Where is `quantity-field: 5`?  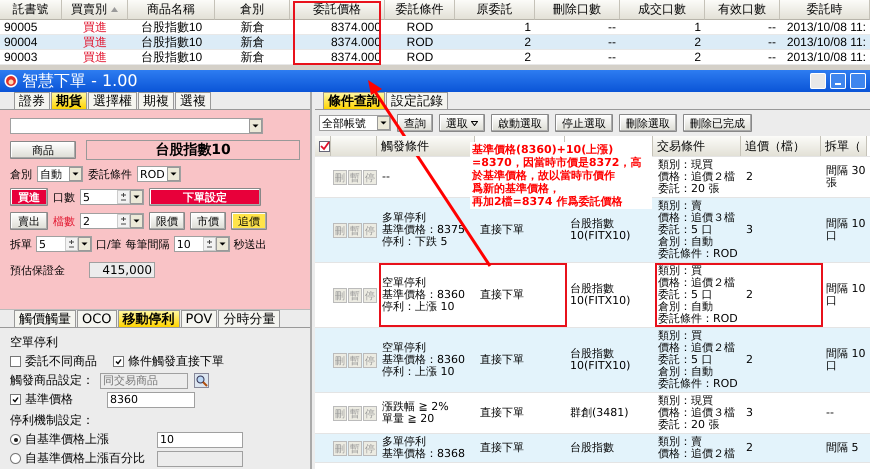 quantity-field: 5 is located at coordinates (112, 197).